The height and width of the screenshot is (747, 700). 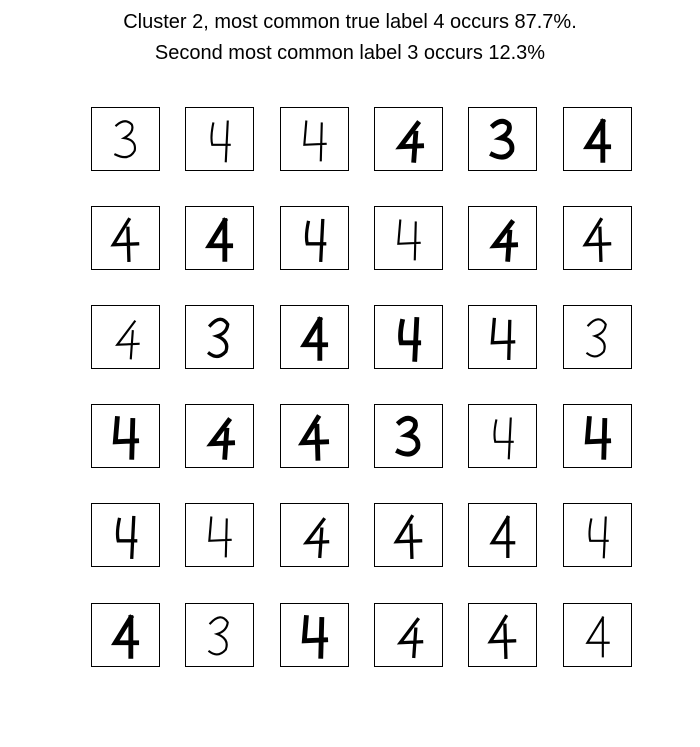 I want to click on digit-image-r5-c2, so click(x=219, y=535).